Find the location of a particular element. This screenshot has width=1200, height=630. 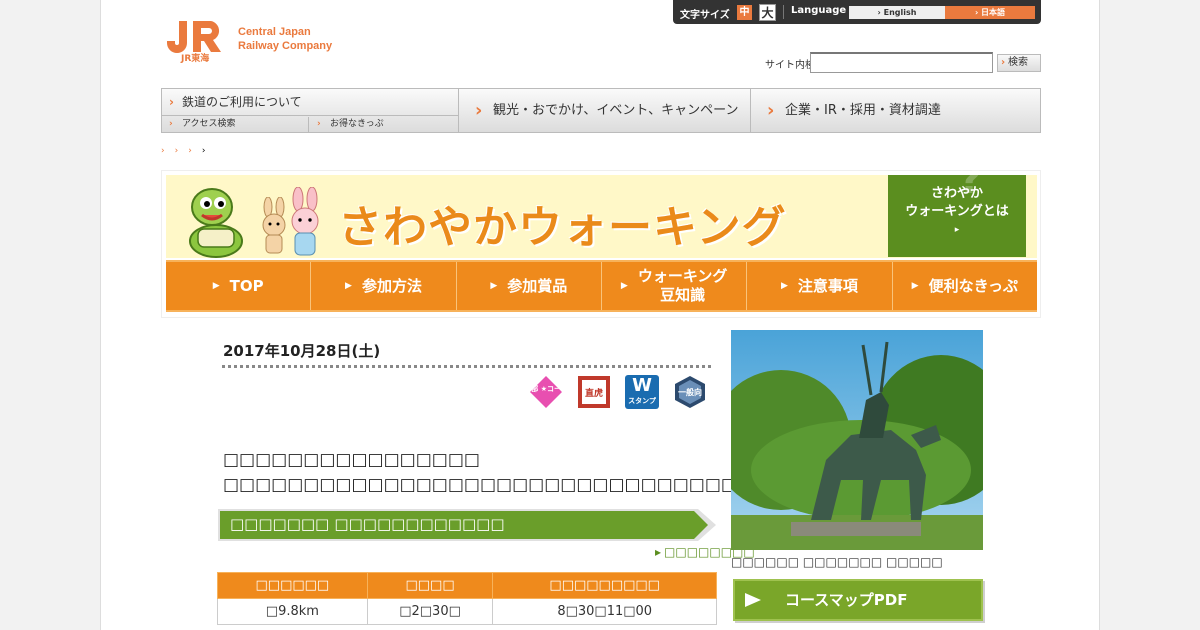

subnav-label: 便利なきっぷ is located at coordinates (973, 285).